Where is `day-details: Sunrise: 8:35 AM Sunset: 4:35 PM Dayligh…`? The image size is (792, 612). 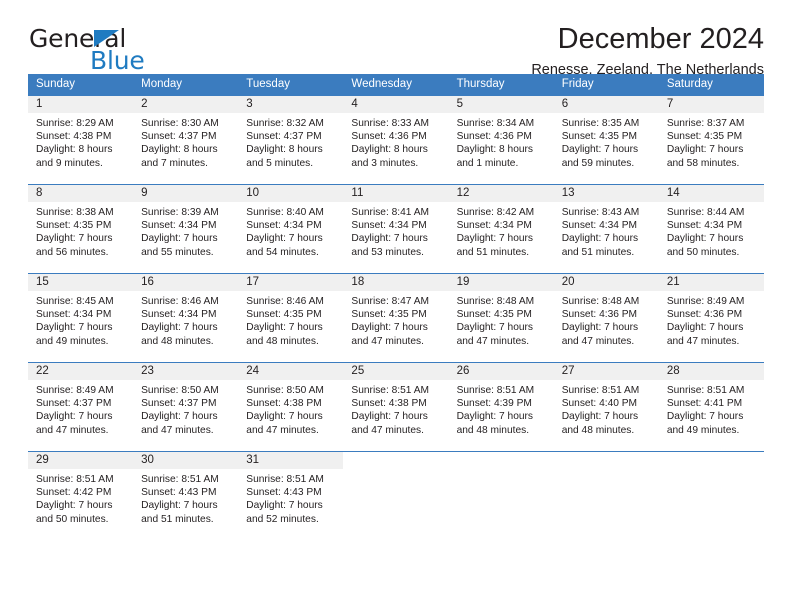 day-details: Sunrise: 8:35 AM Sunset: 4:35 PM Dayligh… is located at coordinates (606, 141).